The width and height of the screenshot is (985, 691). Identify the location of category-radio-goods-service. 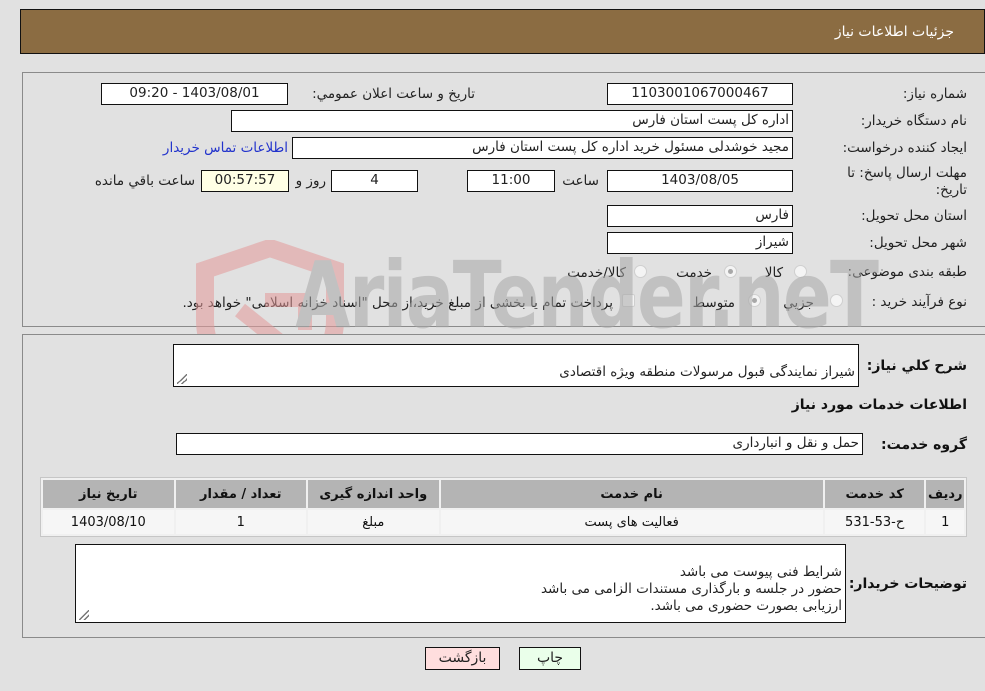
(640, 271).